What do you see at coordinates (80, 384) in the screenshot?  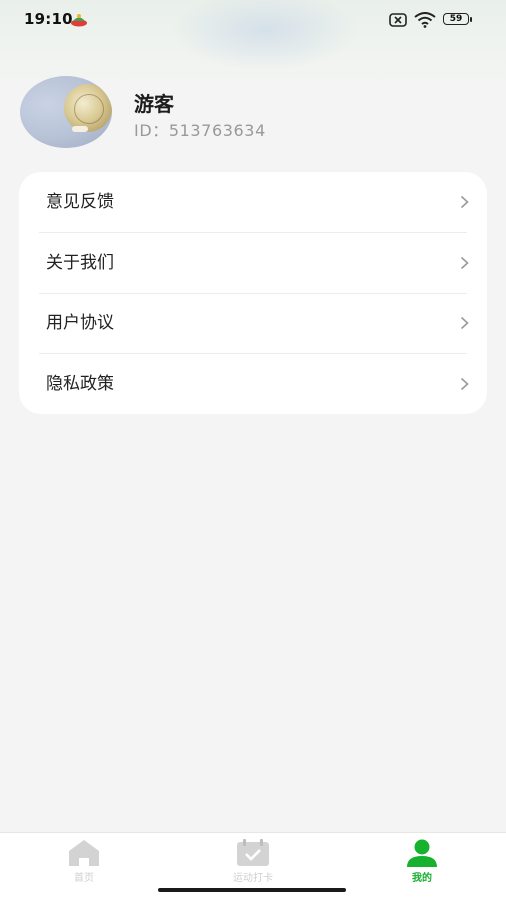 I see `menu-item-label: 隐私政策` at bounding box center [80, 384].